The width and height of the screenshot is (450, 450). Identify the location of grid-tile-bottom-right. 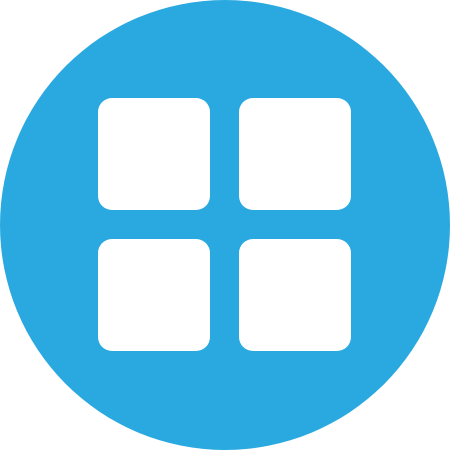
(295, 295).